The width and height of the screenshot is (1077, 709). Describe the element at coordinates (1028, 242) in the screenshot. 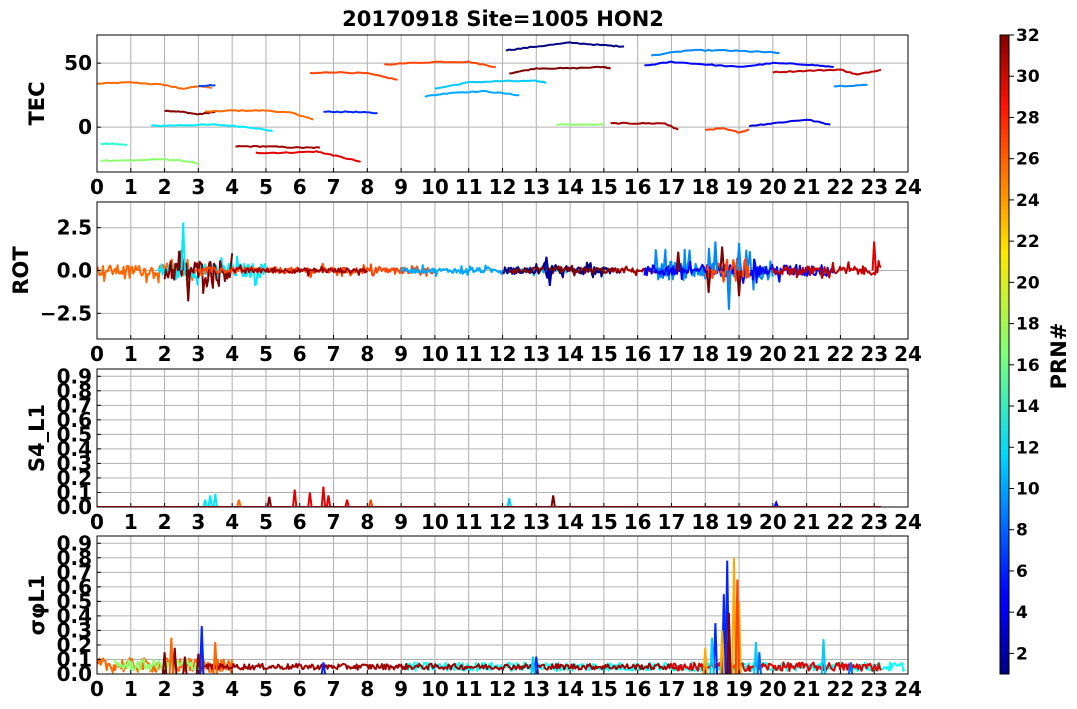

I see `colorbar-tick-label: 22` at that location.